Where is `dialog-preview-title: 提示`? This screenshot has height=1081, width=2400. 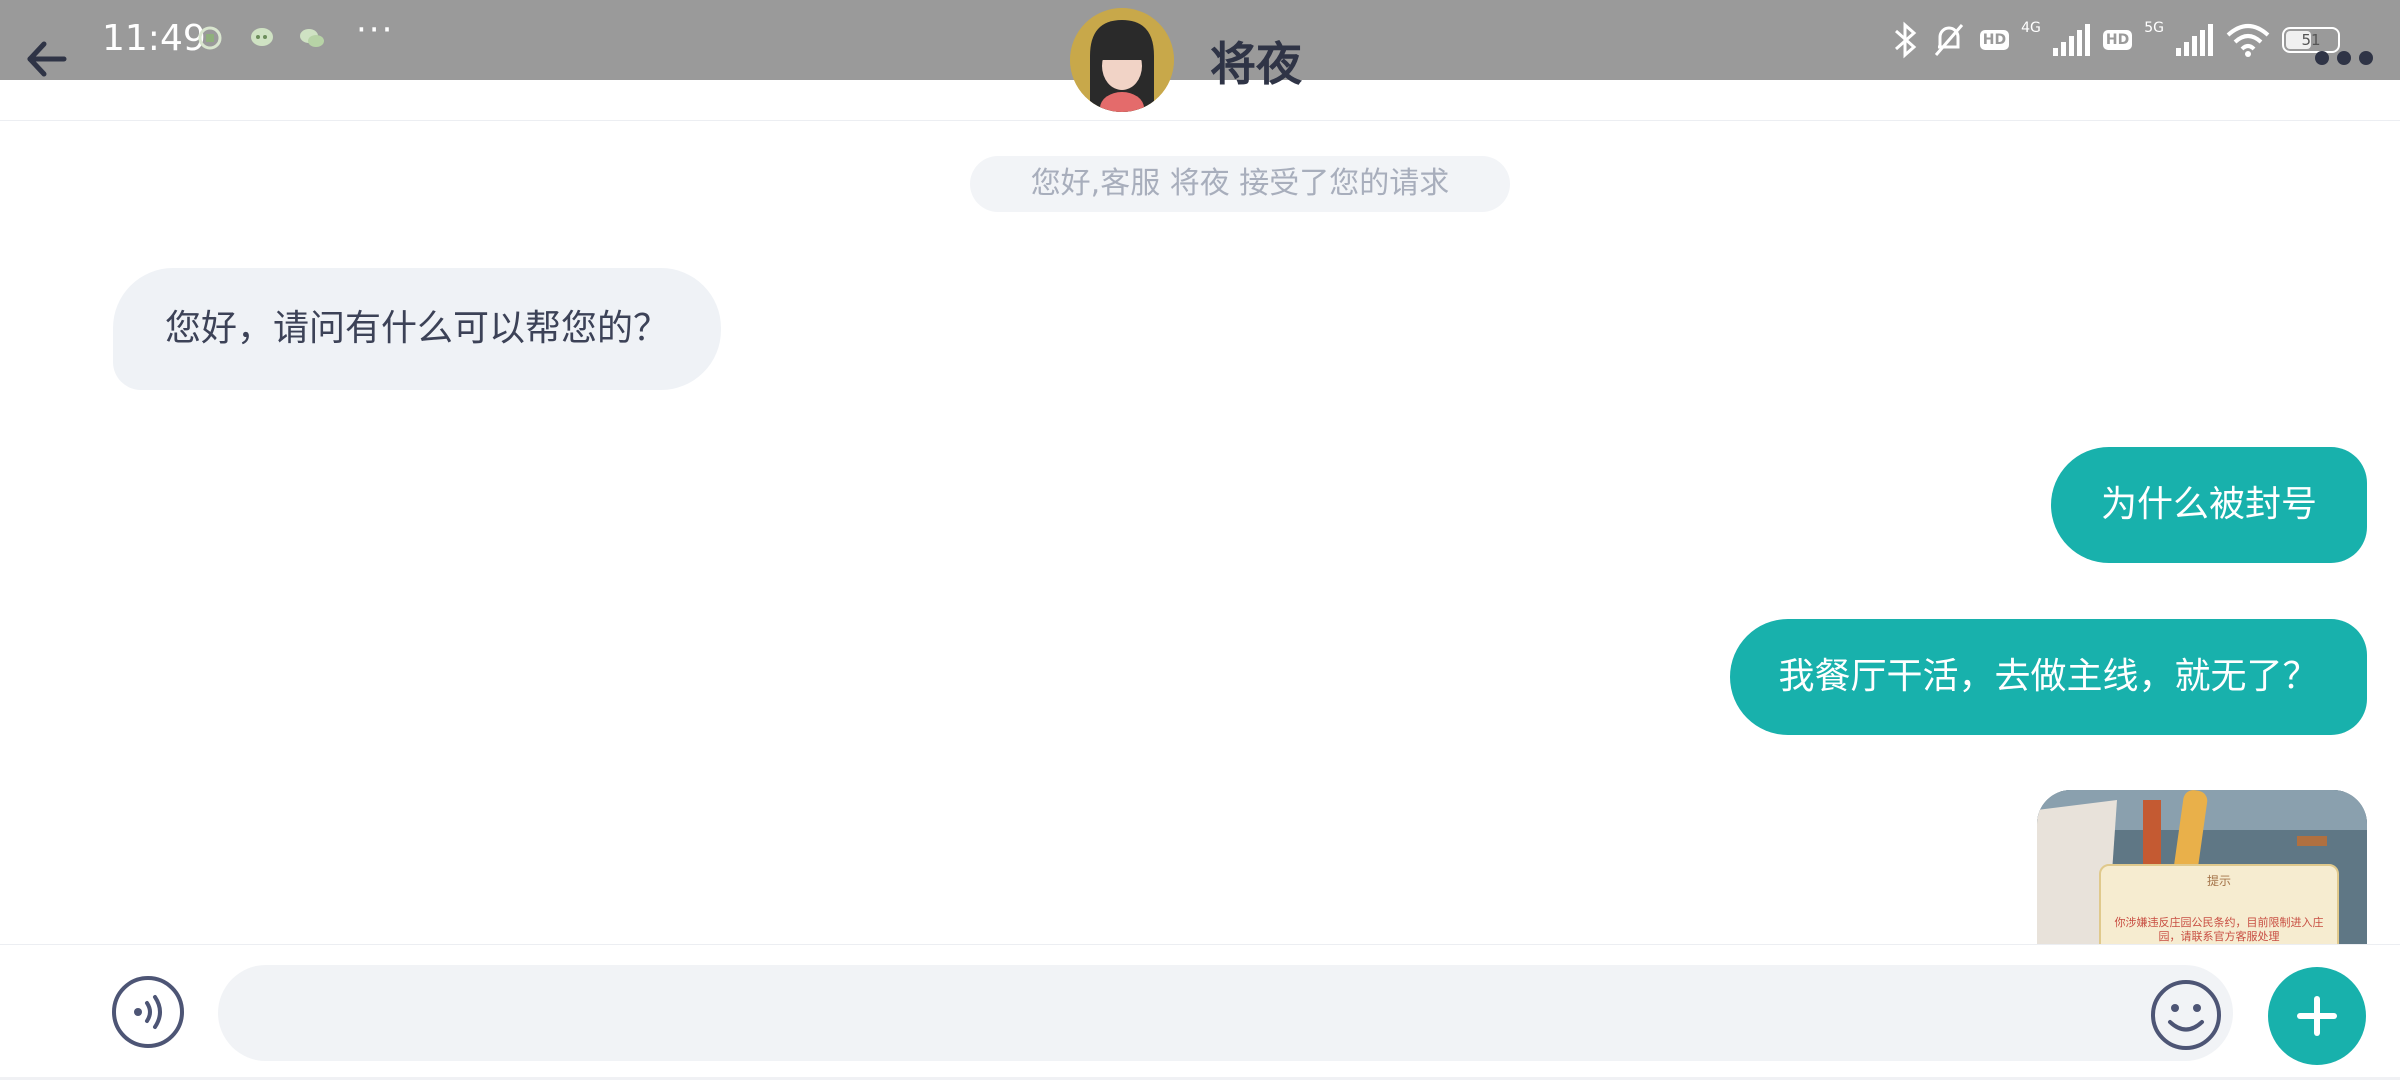
dialog-preview-title: 提示 is located at coordinates (2218, 881).